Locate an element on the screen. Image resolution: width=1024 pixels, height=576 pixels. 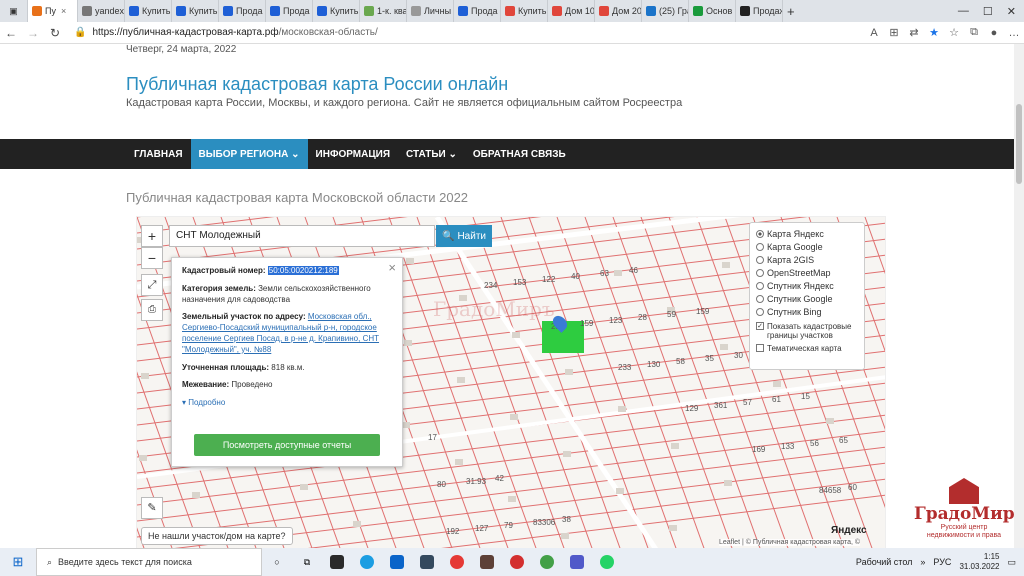
cad-number-value: 50:05:0020212:189 is located at coordinates (303, 270).